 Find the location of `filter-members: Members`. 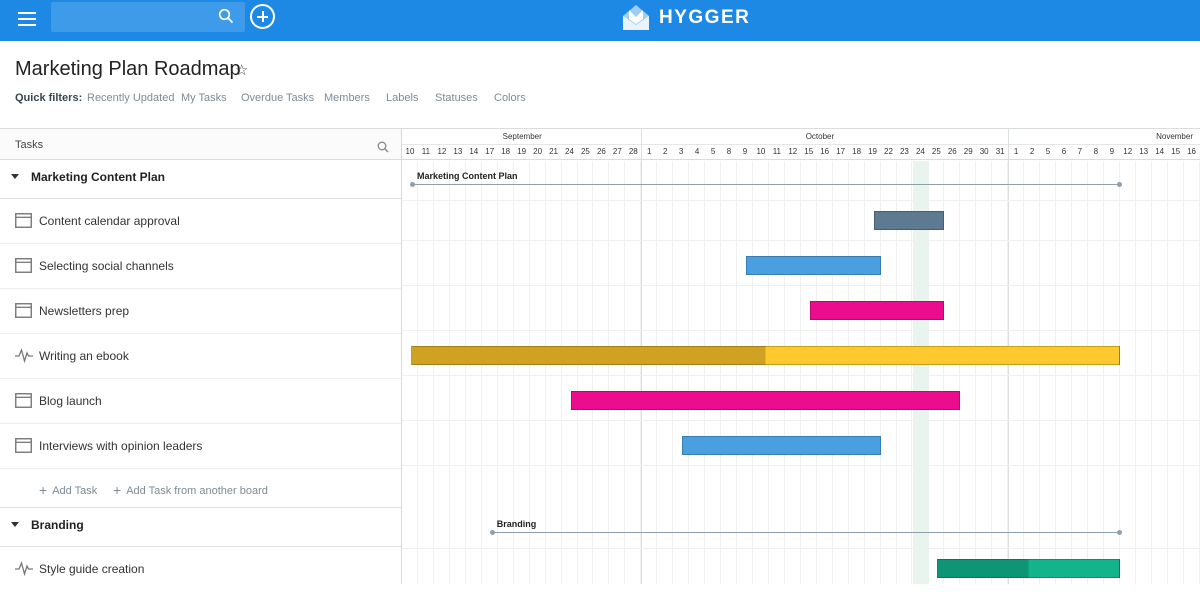

filter-members: Members is located at coordinates (347, 98).